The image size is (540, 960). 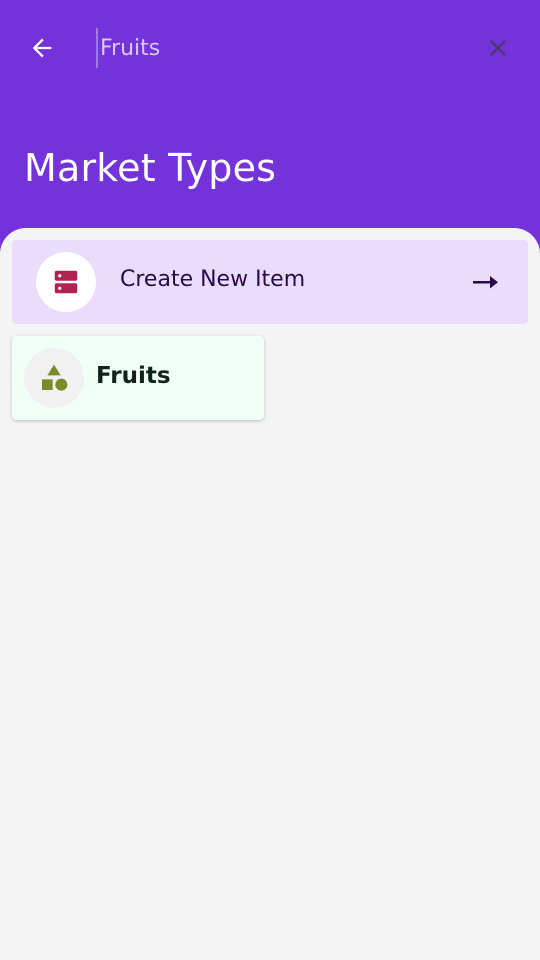 I want to click on create-icon-container, so click(x=66, y=282).